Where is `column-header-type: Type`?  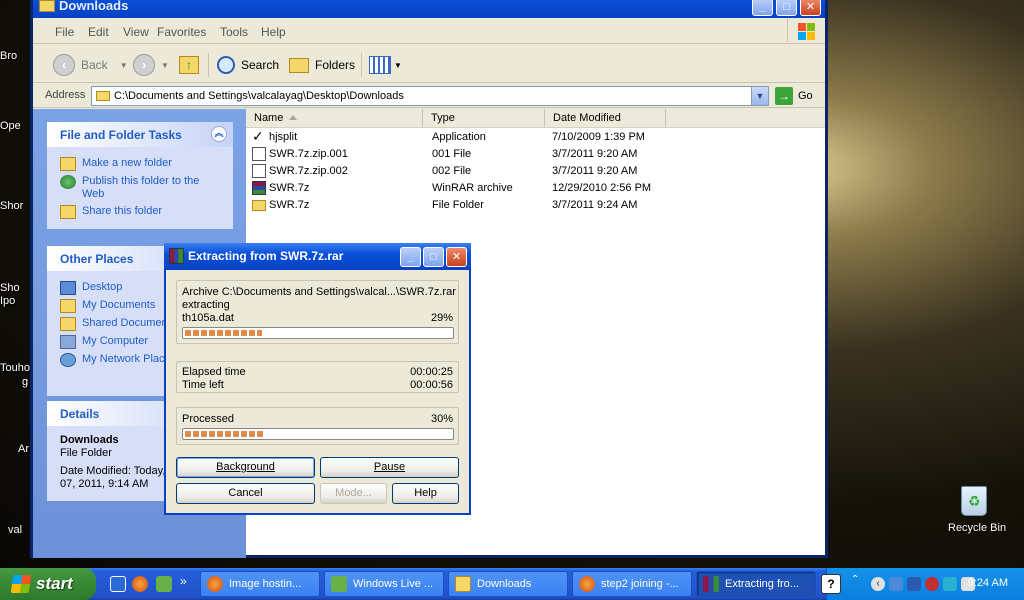 column-header-type: Type is located at coordinates (484, 118).